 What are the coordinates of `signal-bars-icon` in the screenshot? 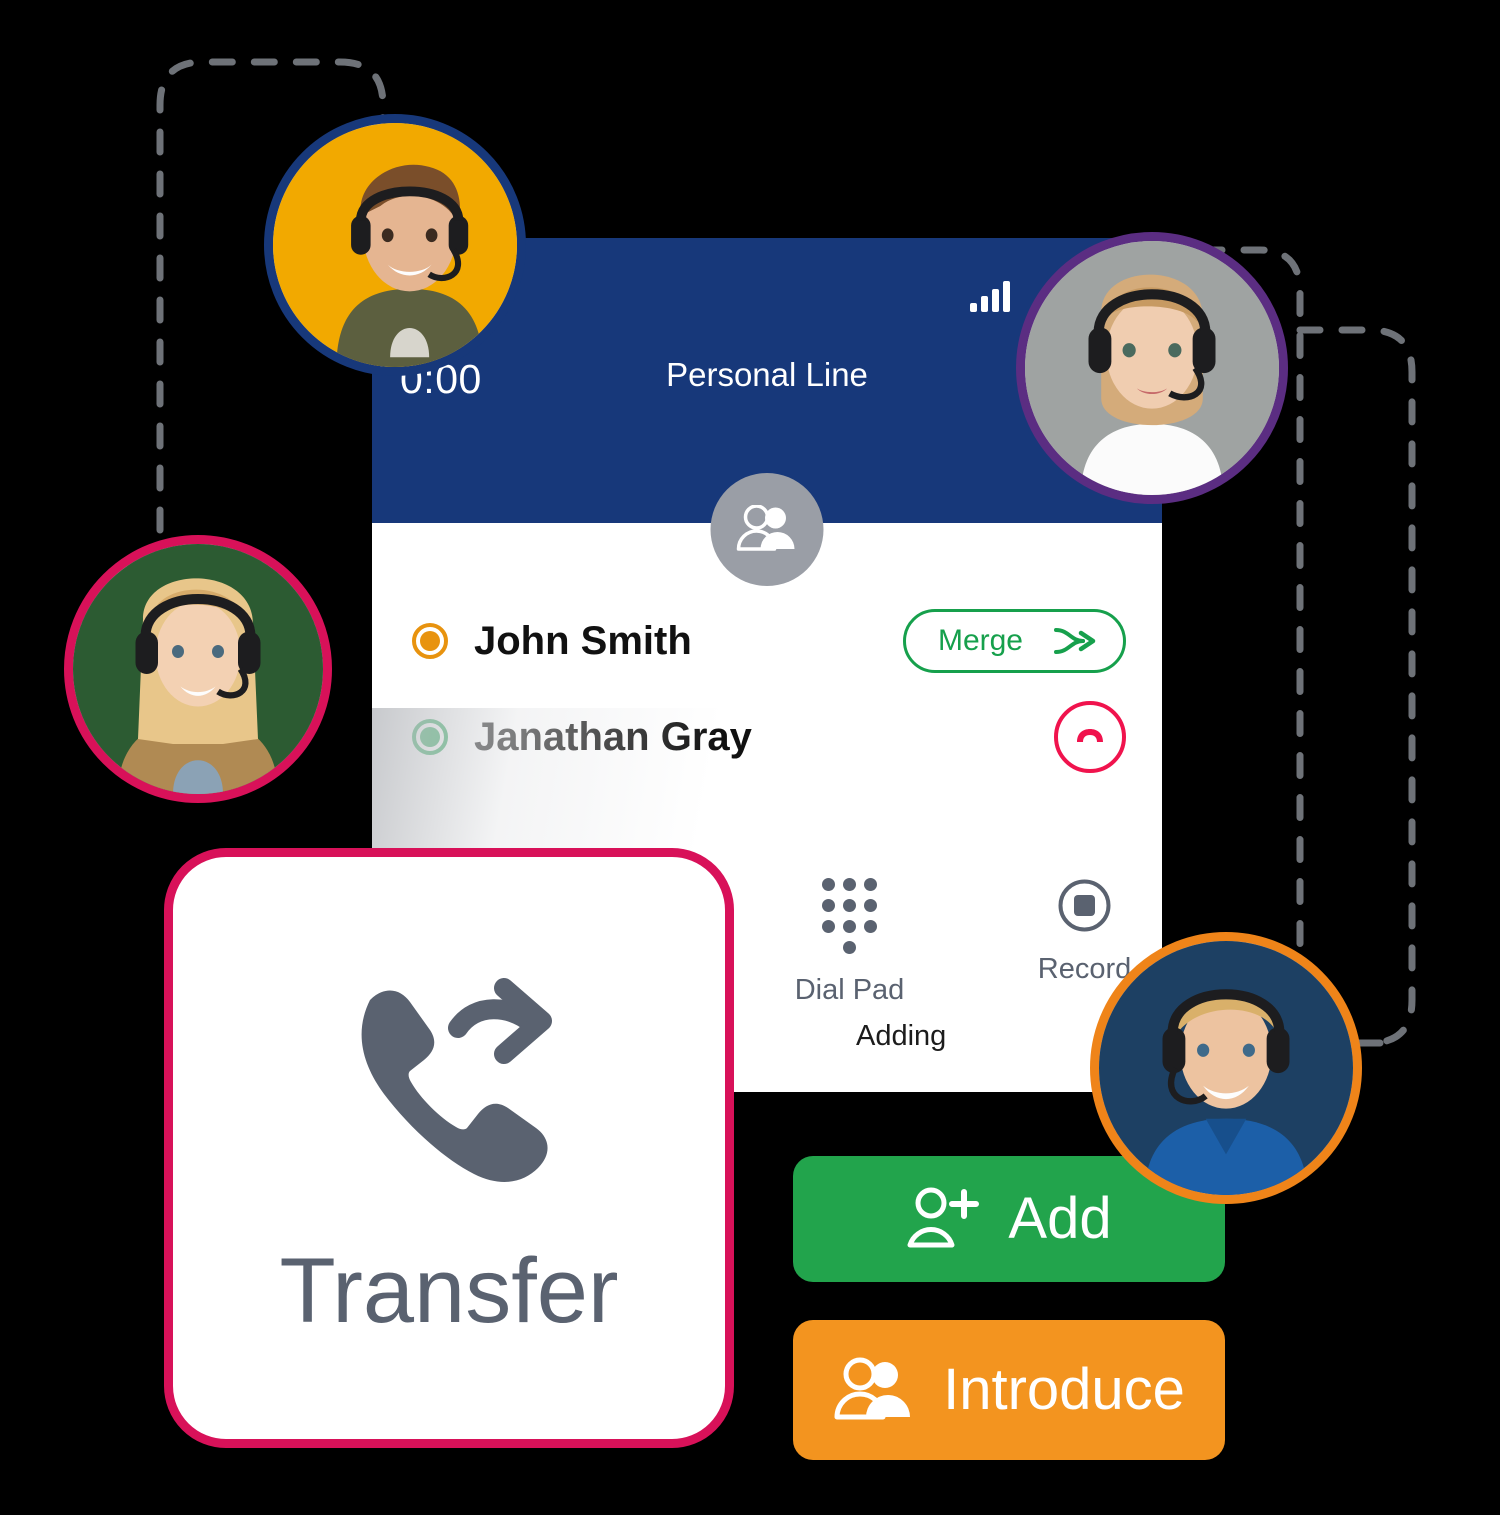 It's located at (990, 296).